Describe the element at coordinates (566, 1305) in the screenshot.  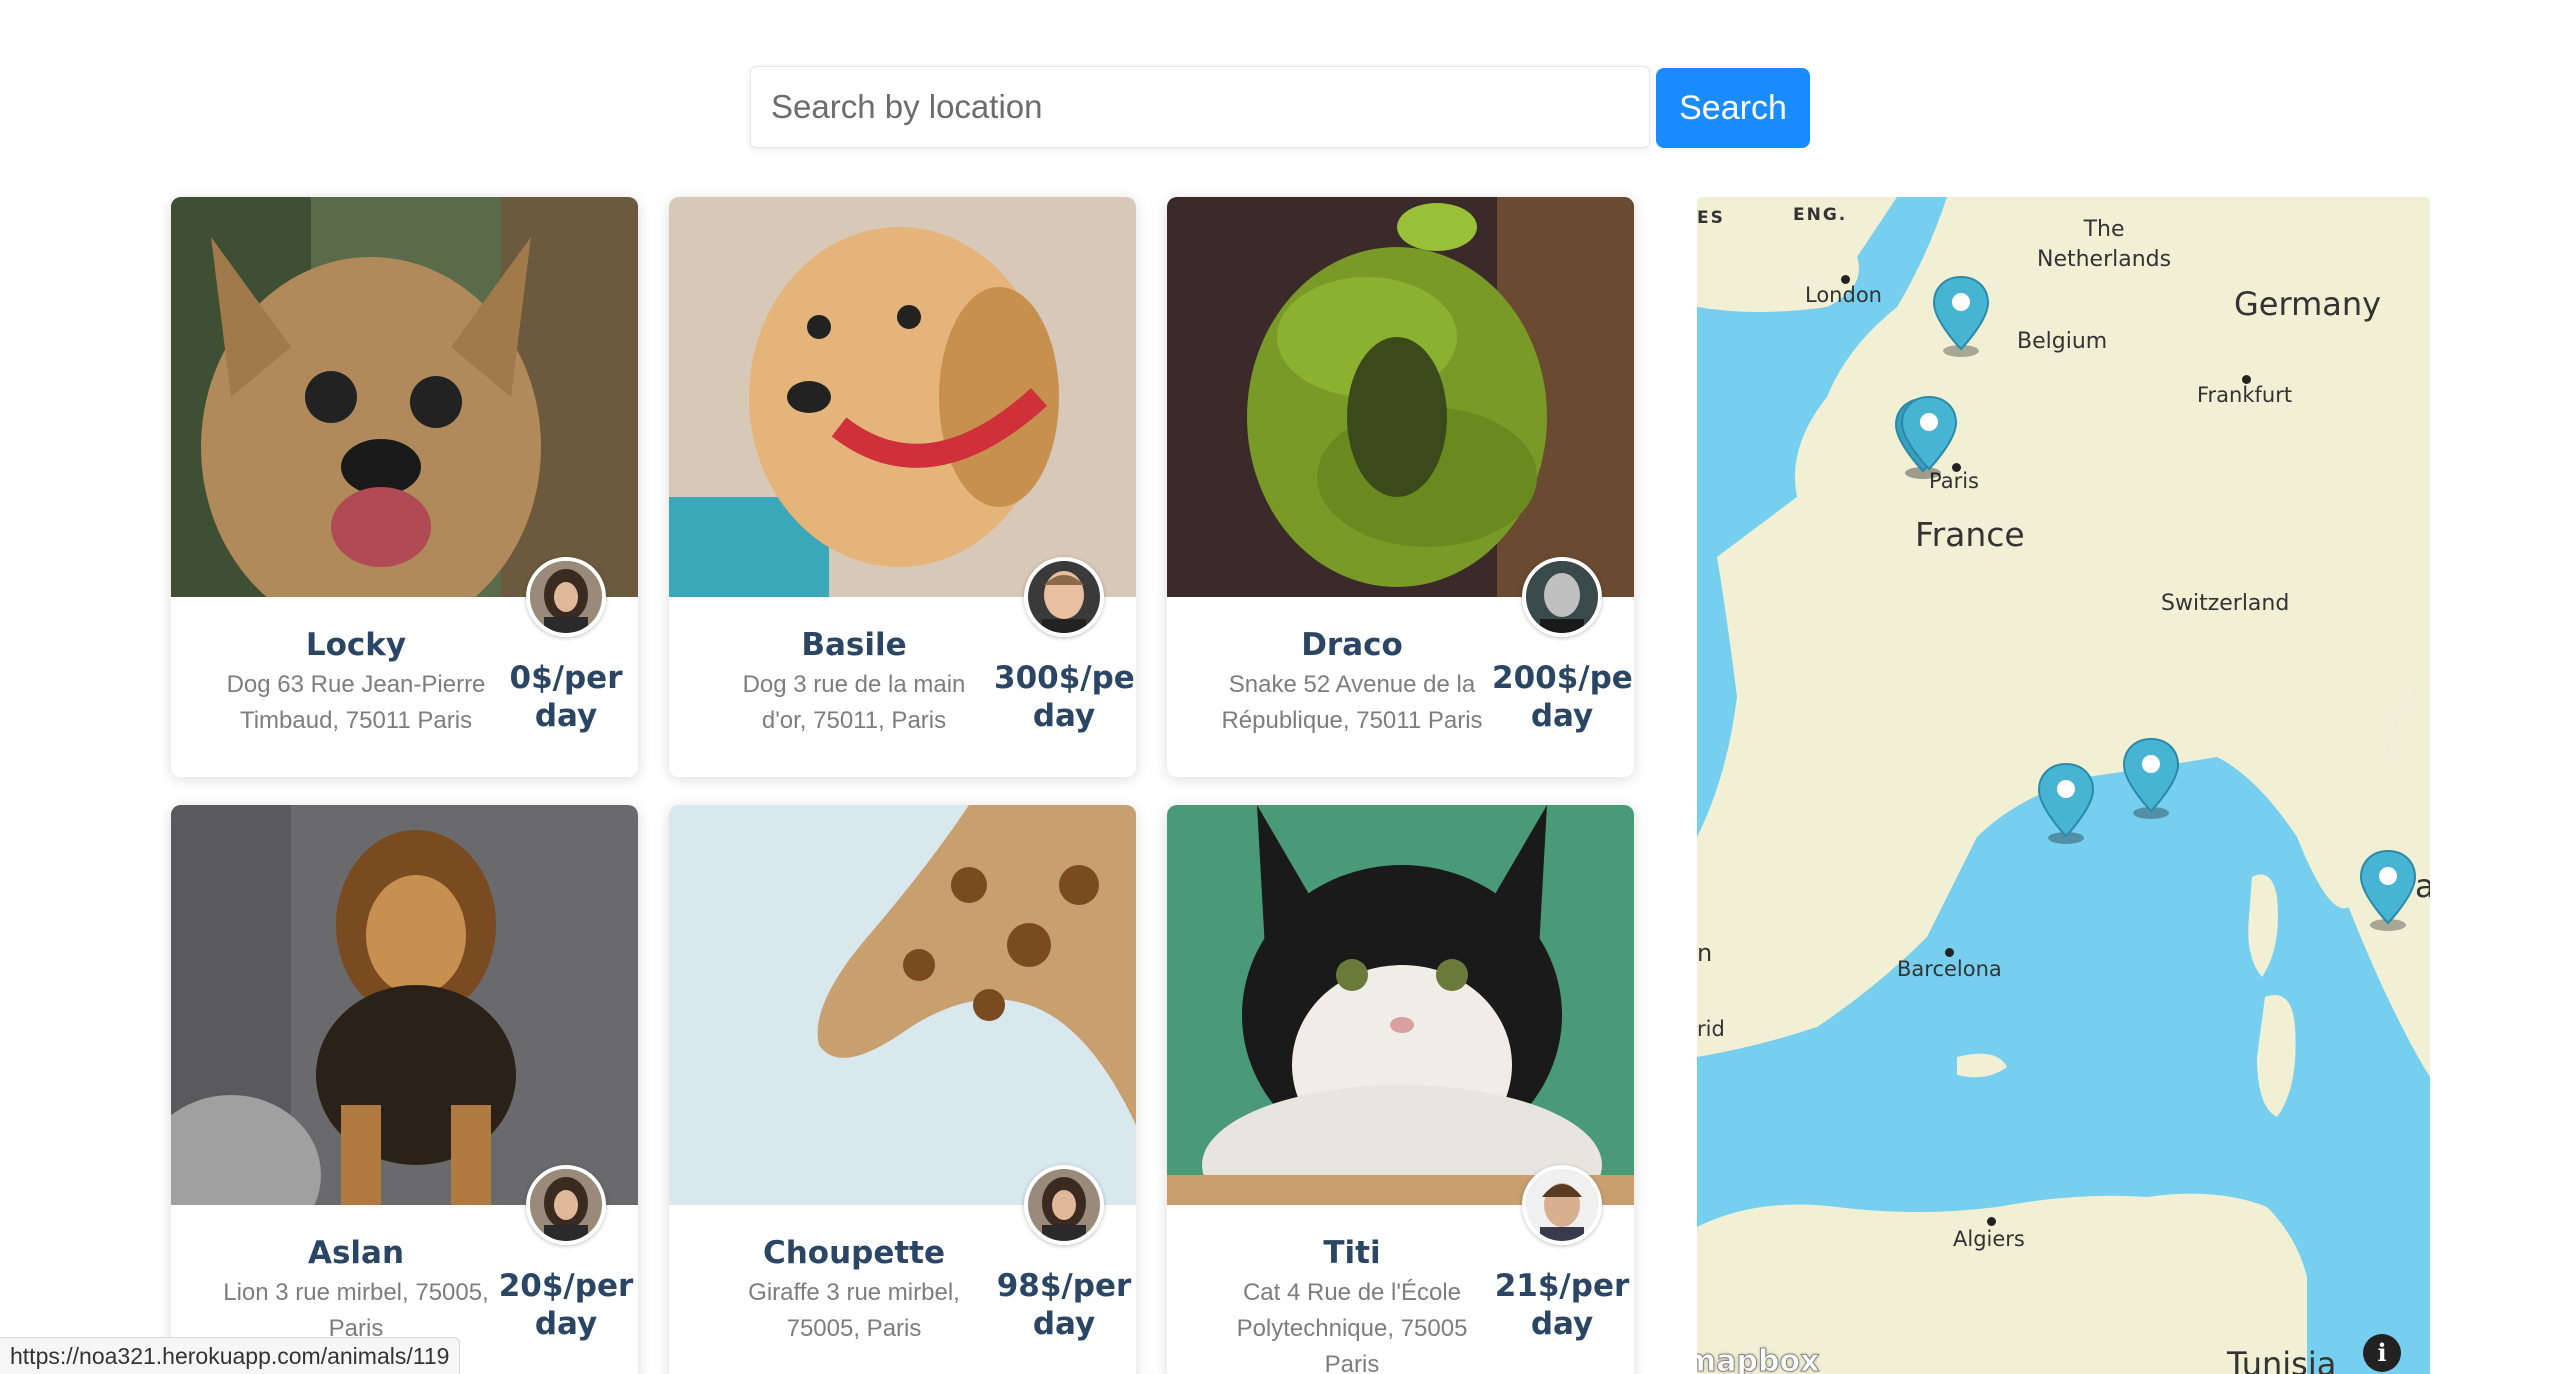
I see `animal-price: 20$/per day` at that location.